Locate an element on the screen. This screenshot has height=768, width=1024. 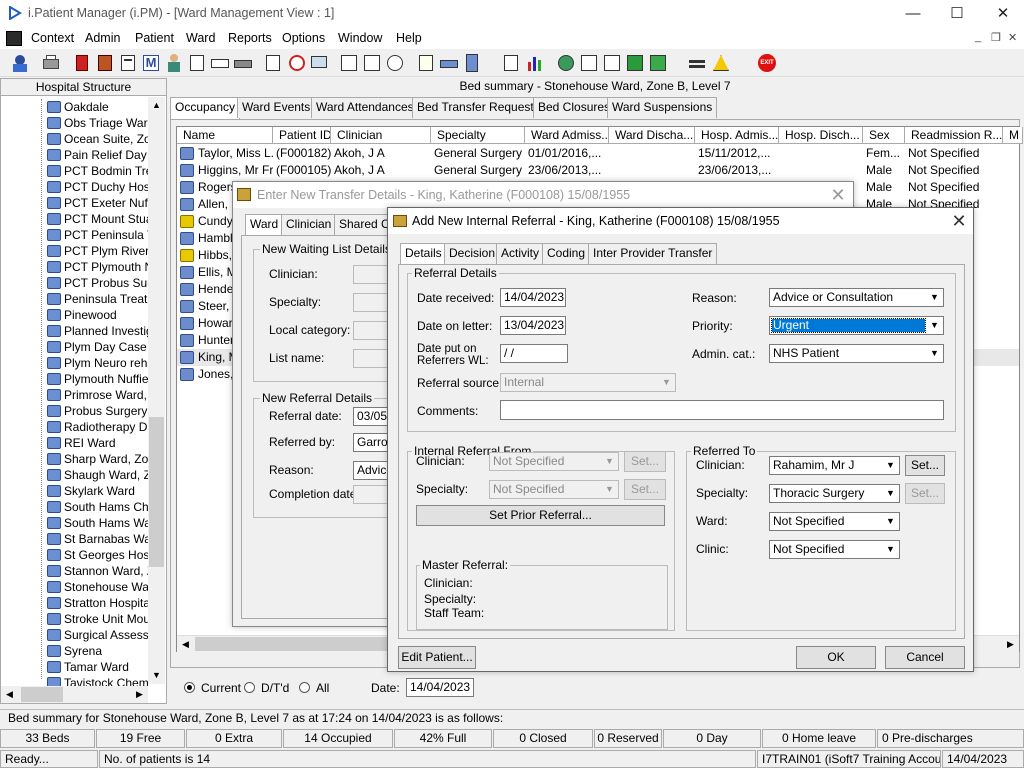
mdi-close-button: ✕ is located at coordinates (1012, 37).